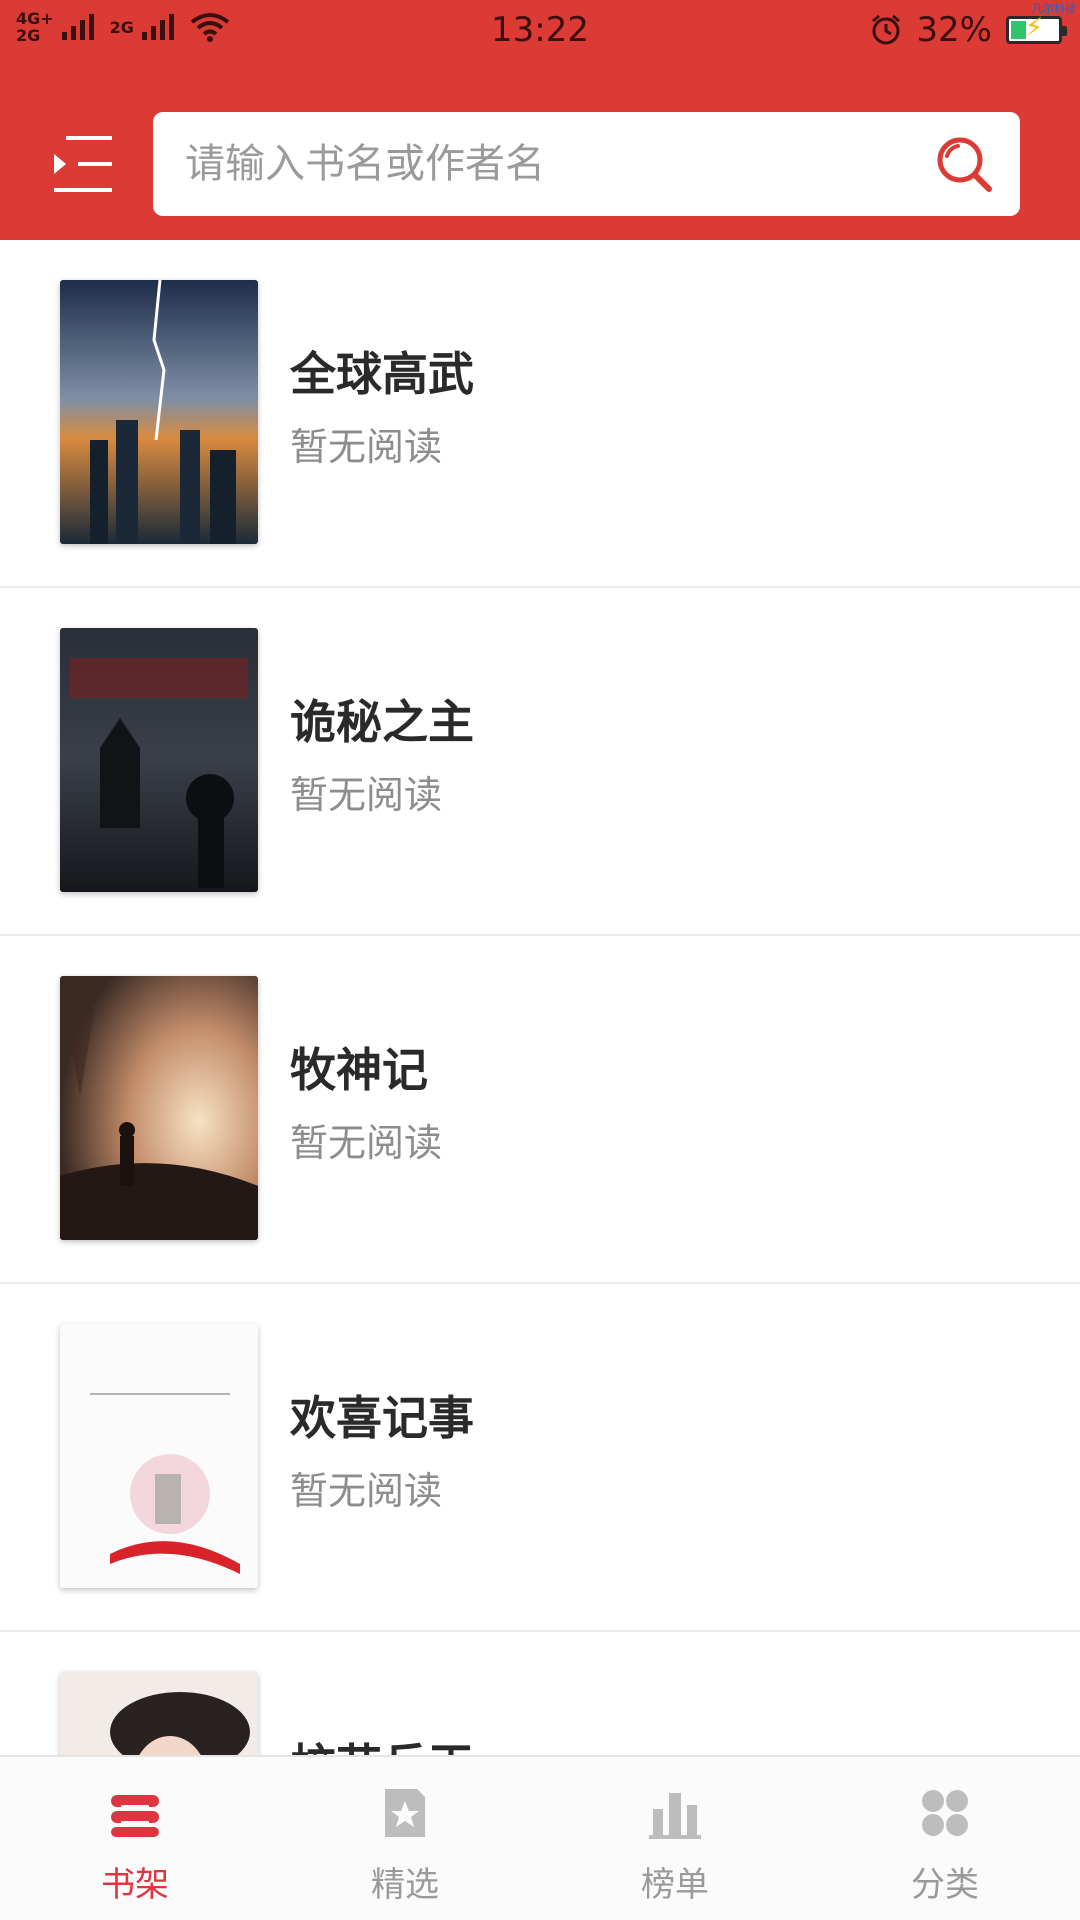 The height and width of the screenshot is (1920, 1080). I want to click on bottom-tab-bar: 书架 精选 榜单 分类, so click(540, 1837).